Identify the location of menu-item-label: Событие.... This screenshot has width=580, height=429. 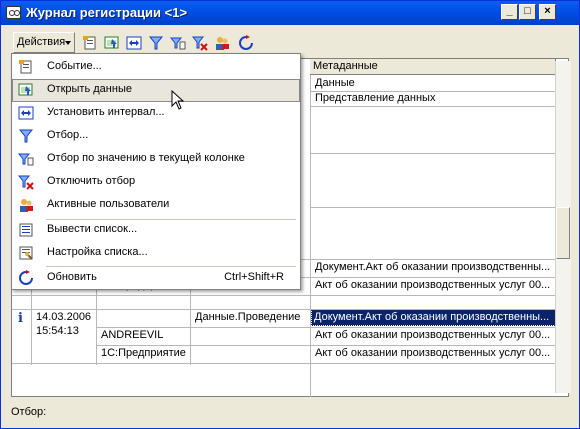
(74, 66).